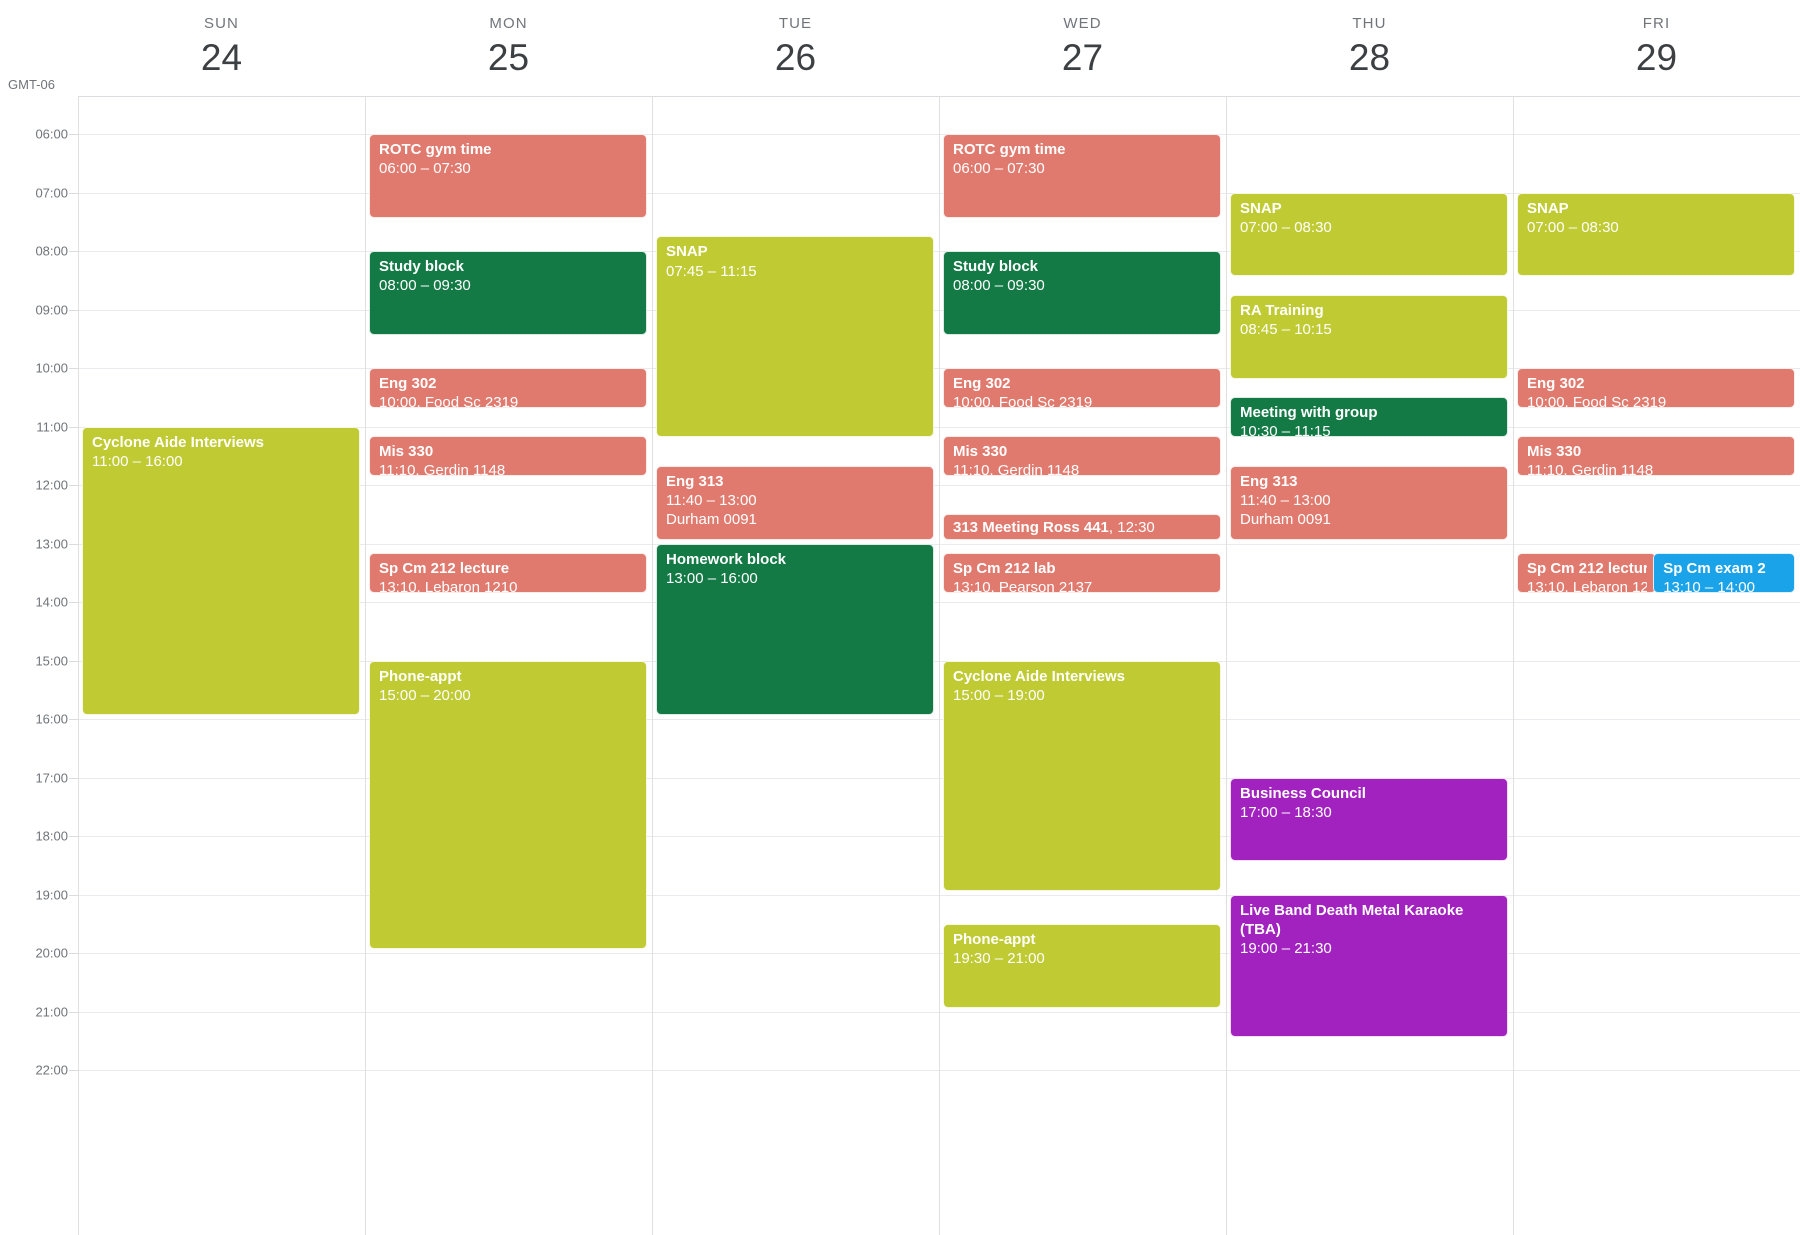  I want to click on calendar-event: Homework block 13:00 – 16:00, so click(795, 629).